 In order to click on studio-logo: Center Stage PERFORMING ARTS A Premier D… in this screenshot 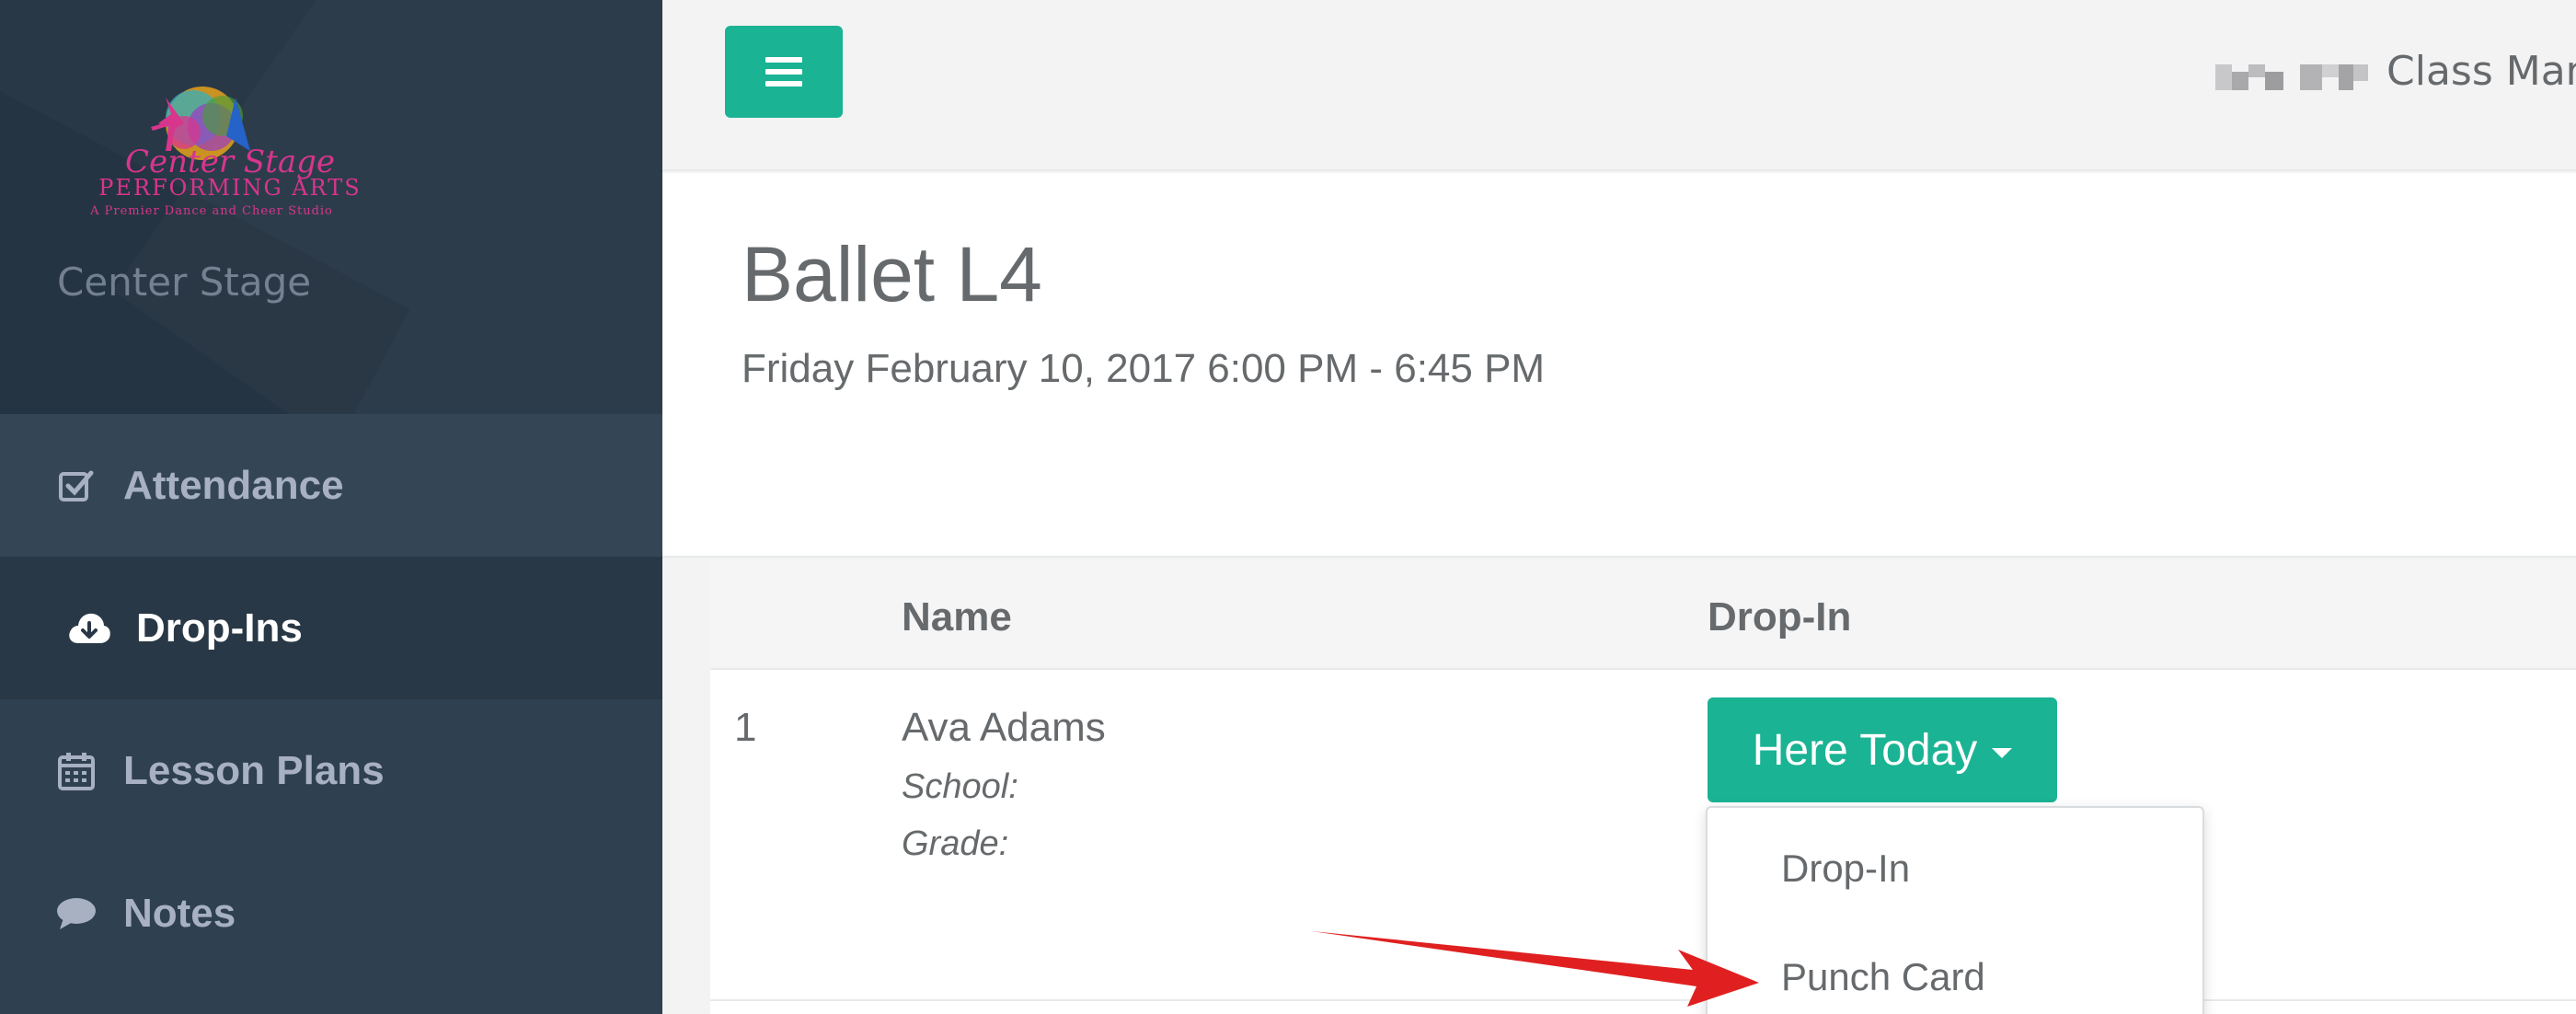, I will do `click(211, 152)`.